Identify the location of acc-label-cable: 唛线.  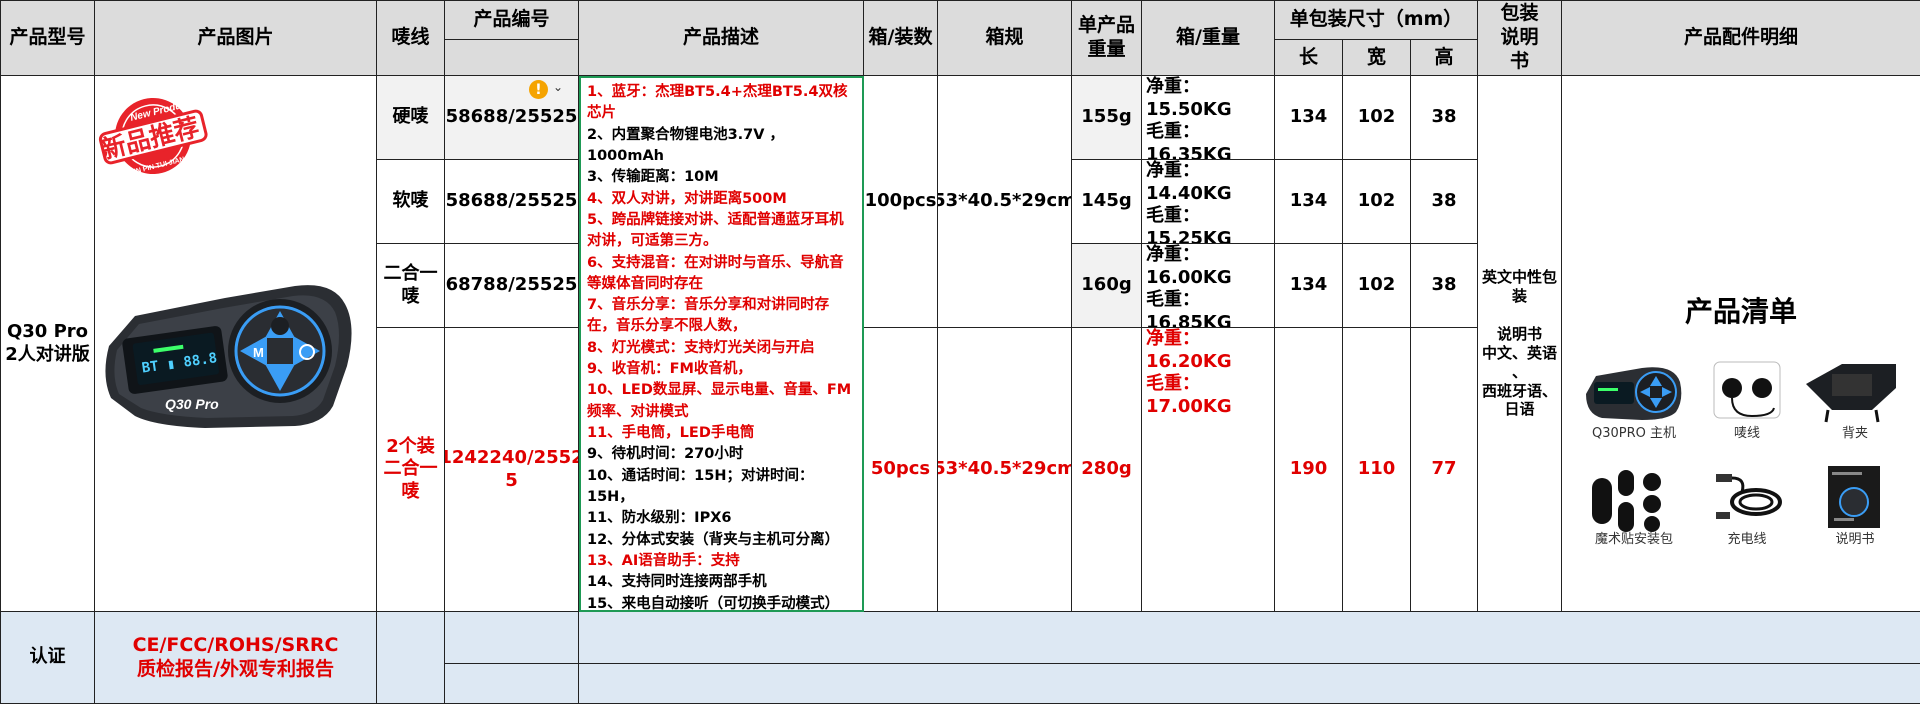
(1746, 433).